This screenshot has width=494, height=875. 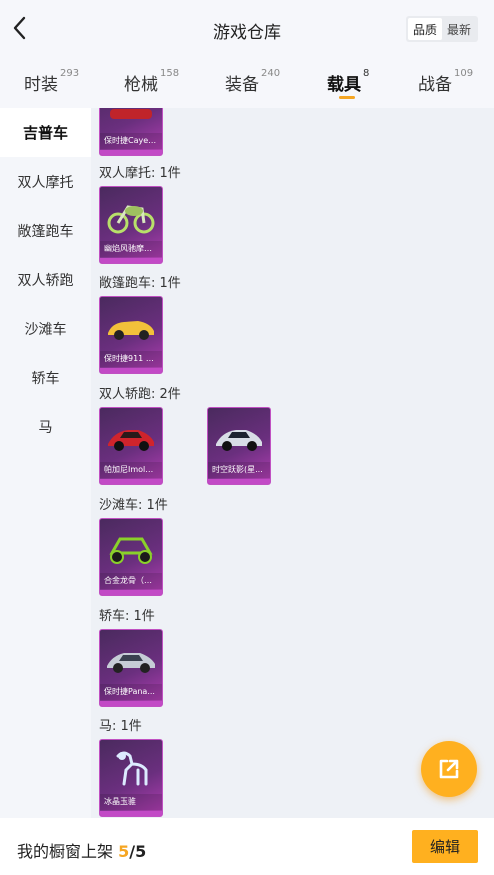 I want to click on section-label: 沙滩车: 1件, so click(x=133, y=505).